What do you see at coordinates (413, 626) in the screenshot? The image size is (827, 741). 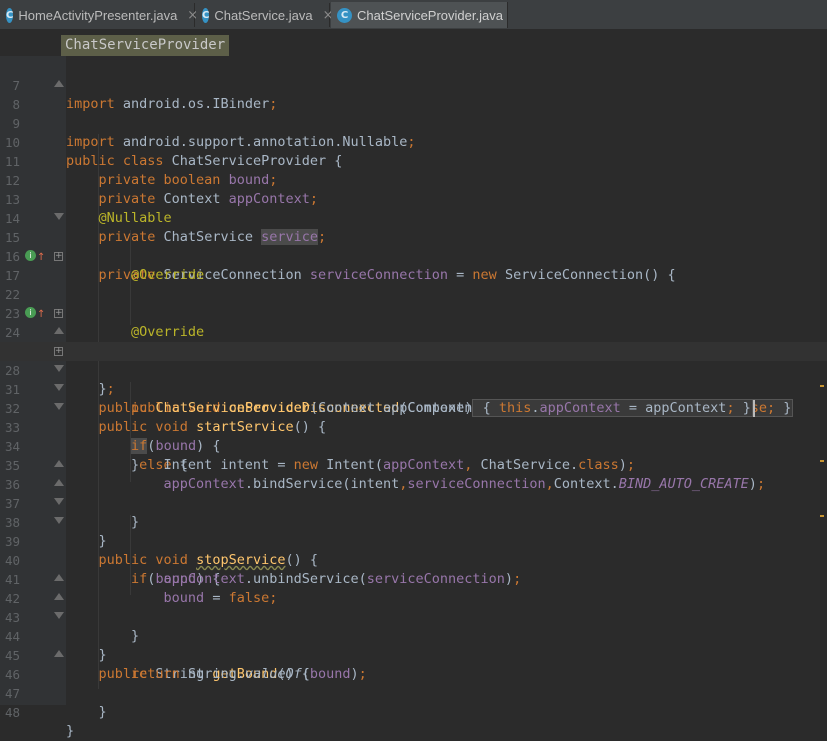 I see `code-line: 43 }` at bounding box center [413, 626].